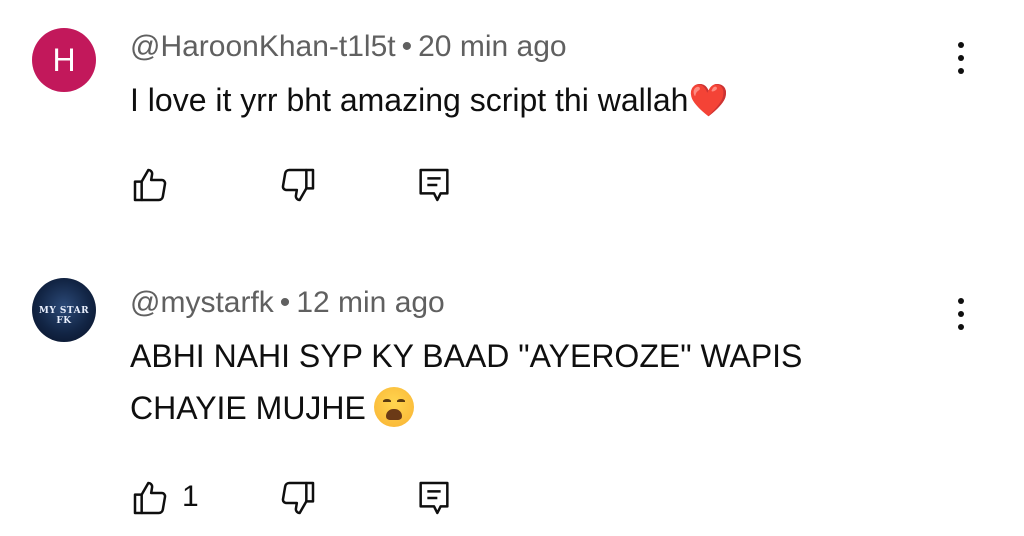  I want to click on comment-meta: @mystarfk • 12 min ago, so click(287, 303).